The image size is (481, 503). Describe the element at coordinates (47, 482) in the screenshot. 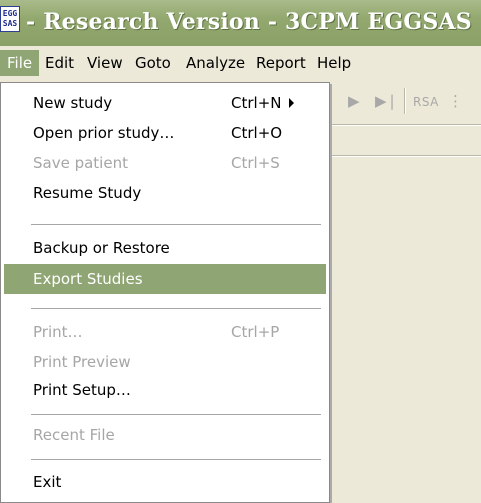

I see `menu-item-label: Exit` at that location.